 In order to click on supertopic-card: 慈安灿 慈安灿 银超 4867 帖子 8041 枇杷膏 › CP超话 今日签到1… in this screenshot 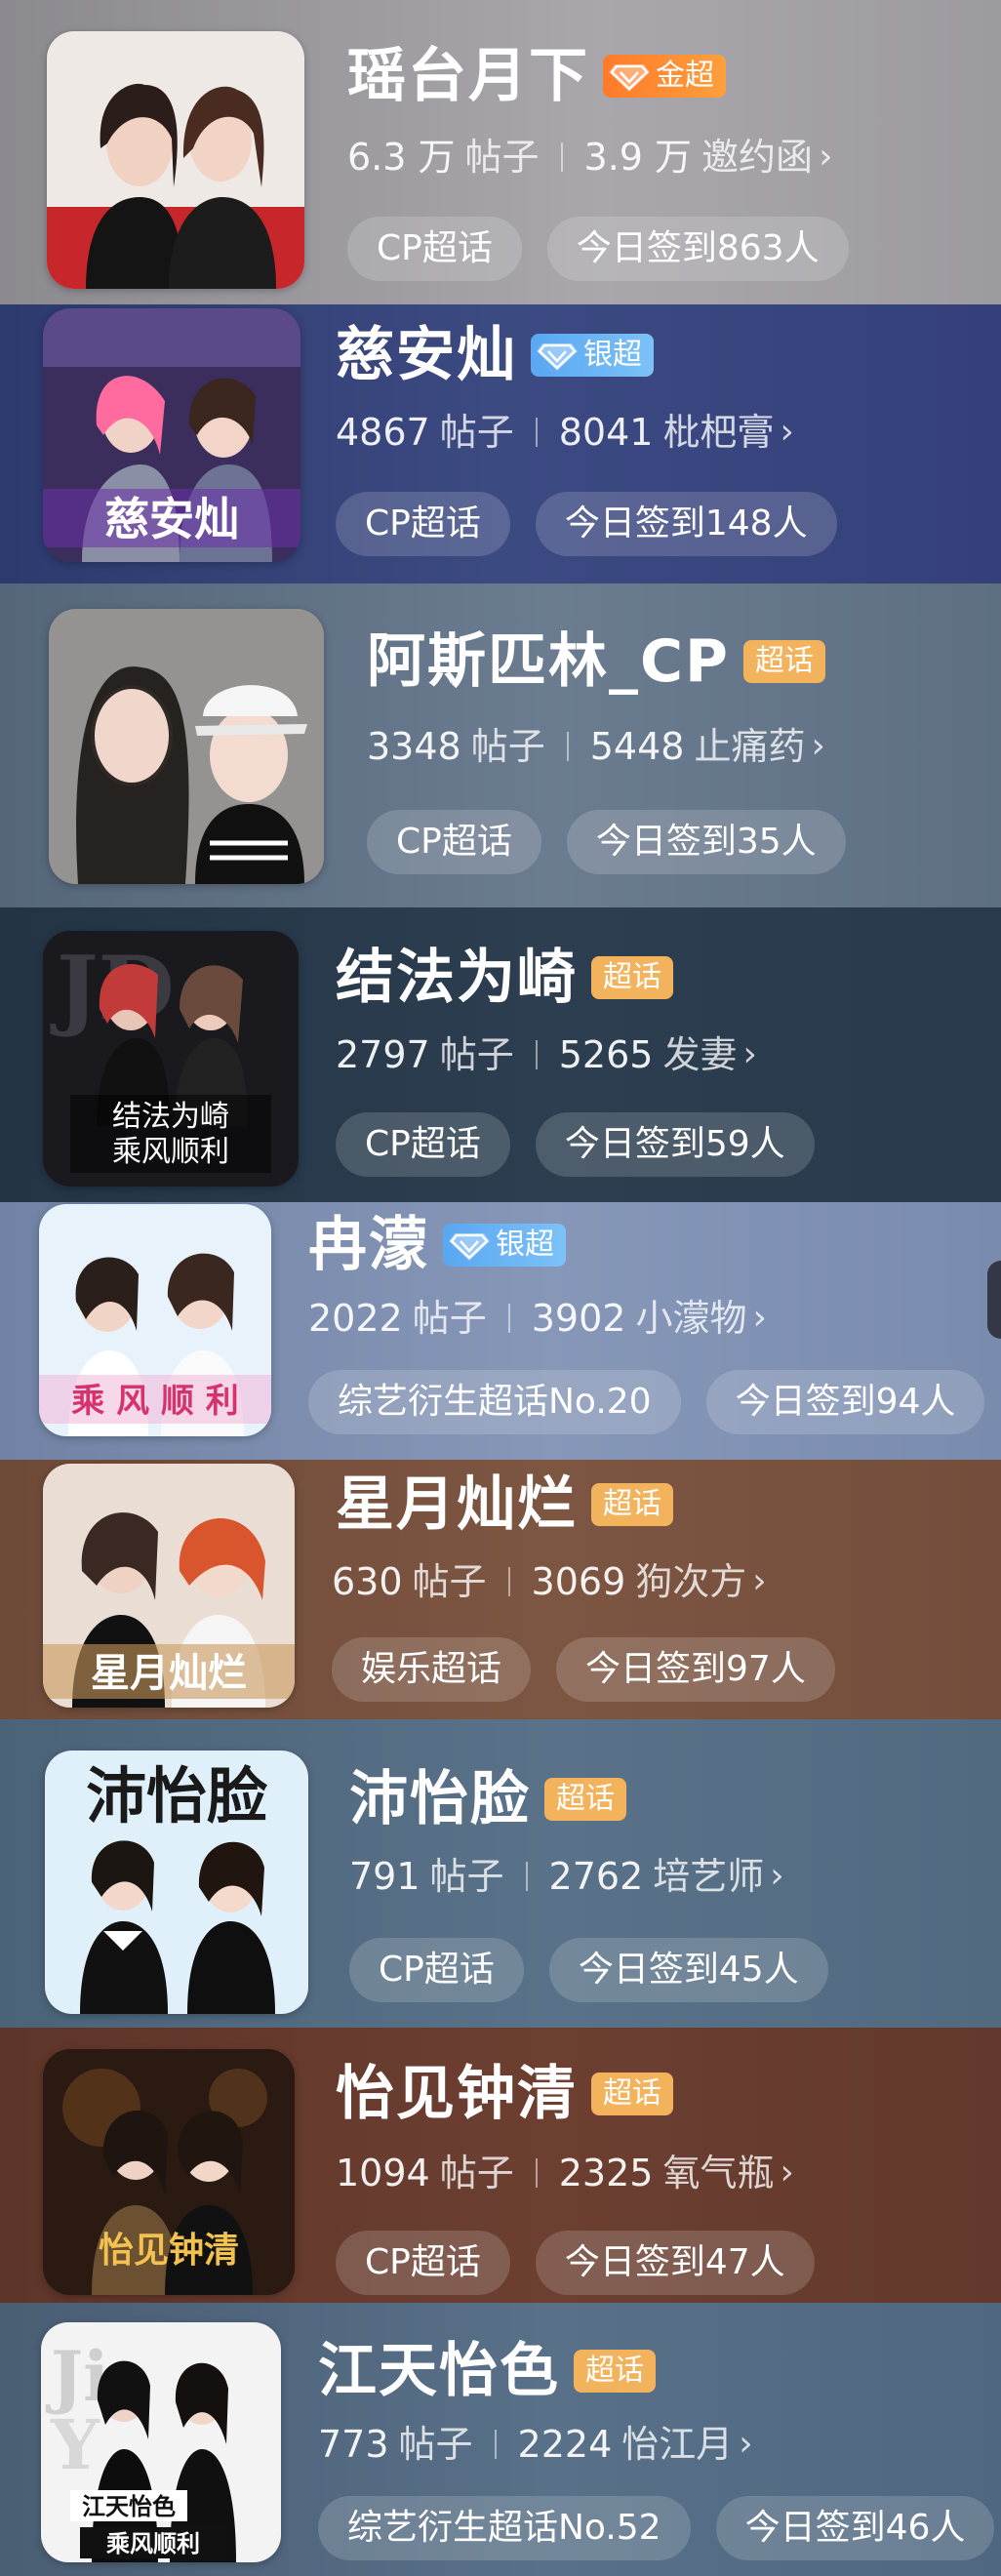, I will do `click(500, 444)`.